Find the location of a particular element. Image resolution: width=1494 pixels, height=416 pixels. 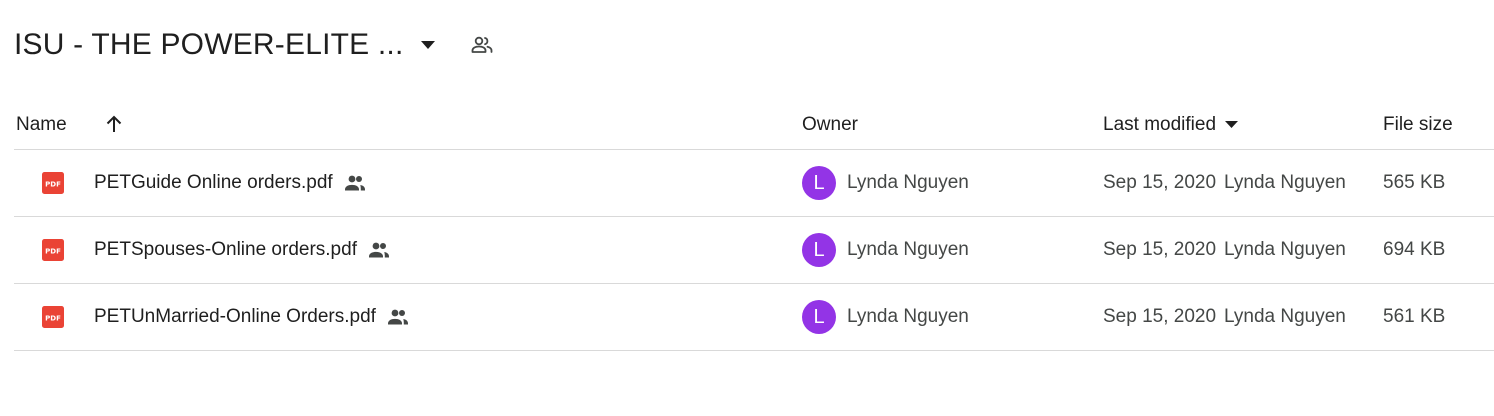

sort-direction-button is located at coordinates (114, 124).